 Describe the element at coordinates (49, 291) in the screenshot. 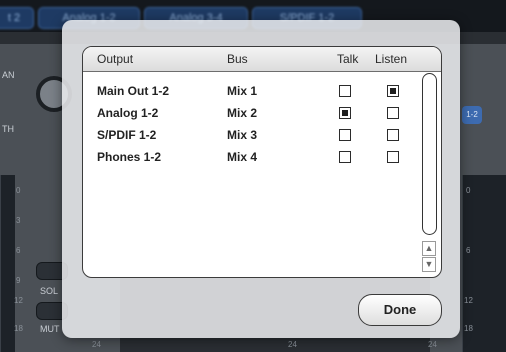

I see `background-label: SOL` at that location.